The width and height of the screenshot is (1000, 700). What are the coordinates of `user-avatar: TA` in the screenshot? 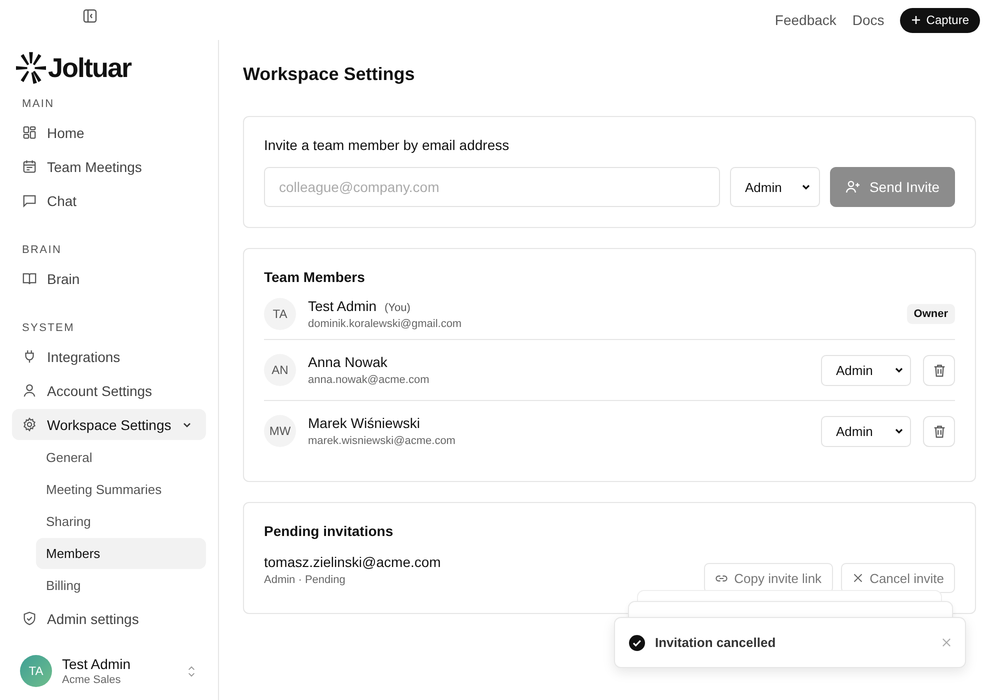 It's located at (36, 671).